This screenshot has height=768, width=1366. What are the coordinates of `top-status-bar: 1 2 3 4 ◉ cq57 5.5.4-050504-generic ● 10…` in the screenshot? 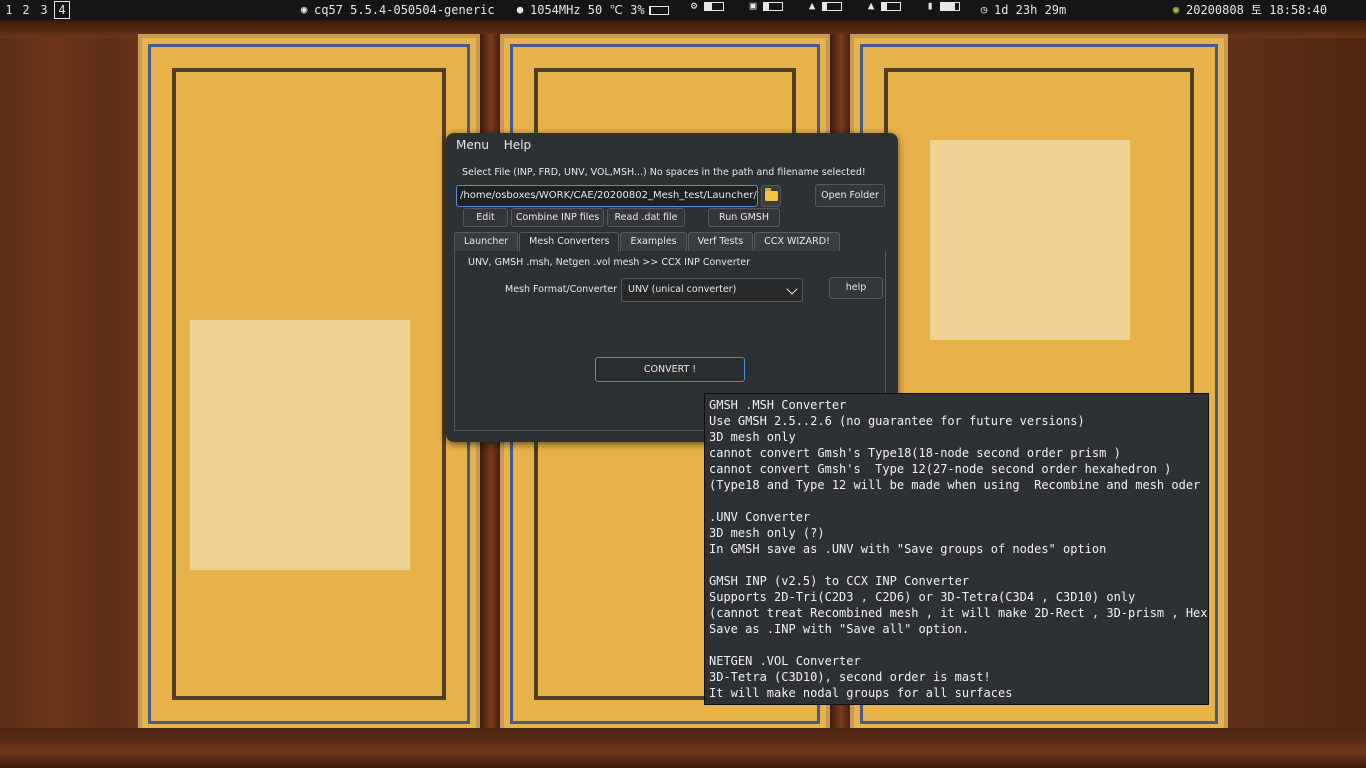 It's located at (683, 10).